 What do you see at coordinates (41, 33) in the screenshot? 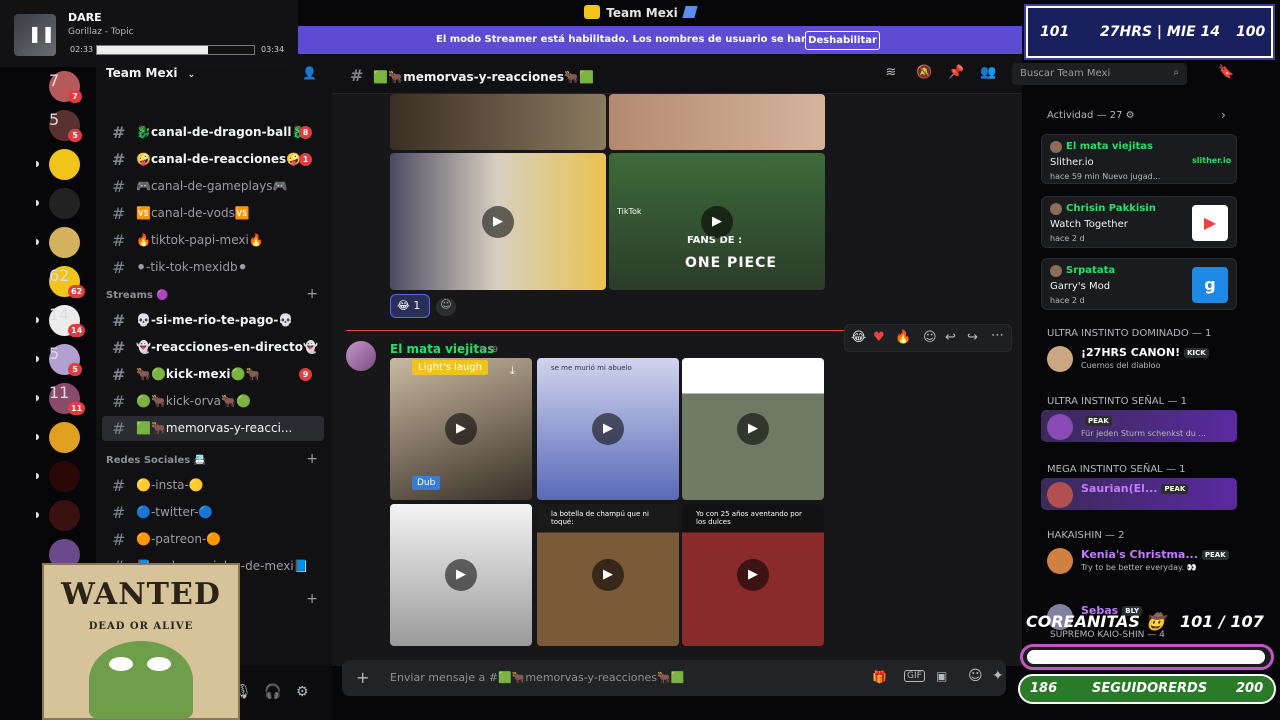
I see `pause-icon: ❚❚` at bounding box center [41, 33].